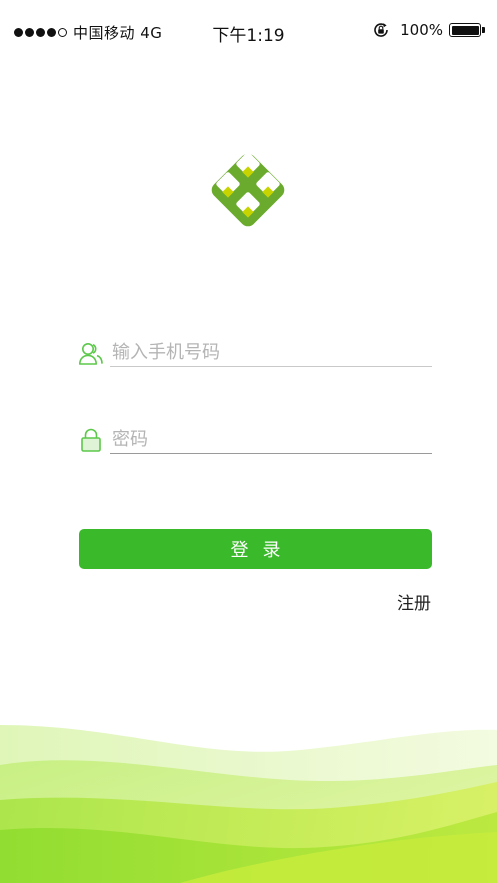 The width and height of the screenshot is (497, 883). What do you see at coordinates (91, 440) in the screenshot?
I see `lock-icon` at bounding box center [91, 440].